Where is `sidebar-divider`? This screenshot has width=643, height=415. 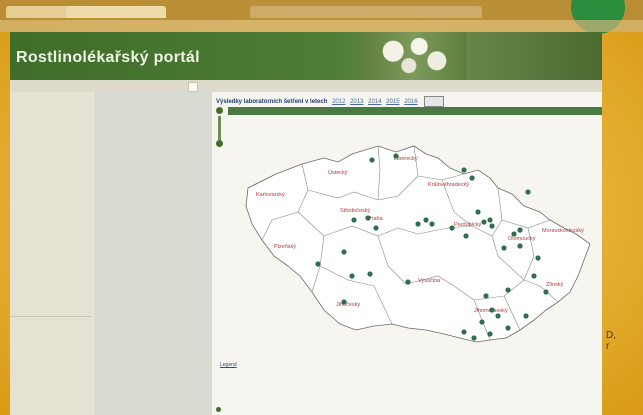
sidebar-divider is located at coordinates (51, 316).